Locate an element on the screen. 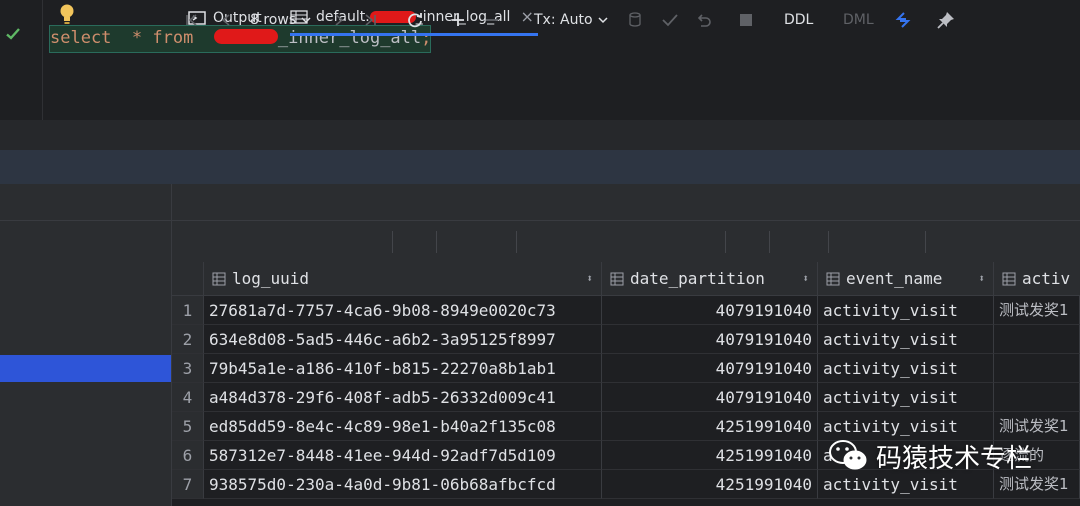  rows-count-dropdown: 8 rows is located at coordinates (281, 20).